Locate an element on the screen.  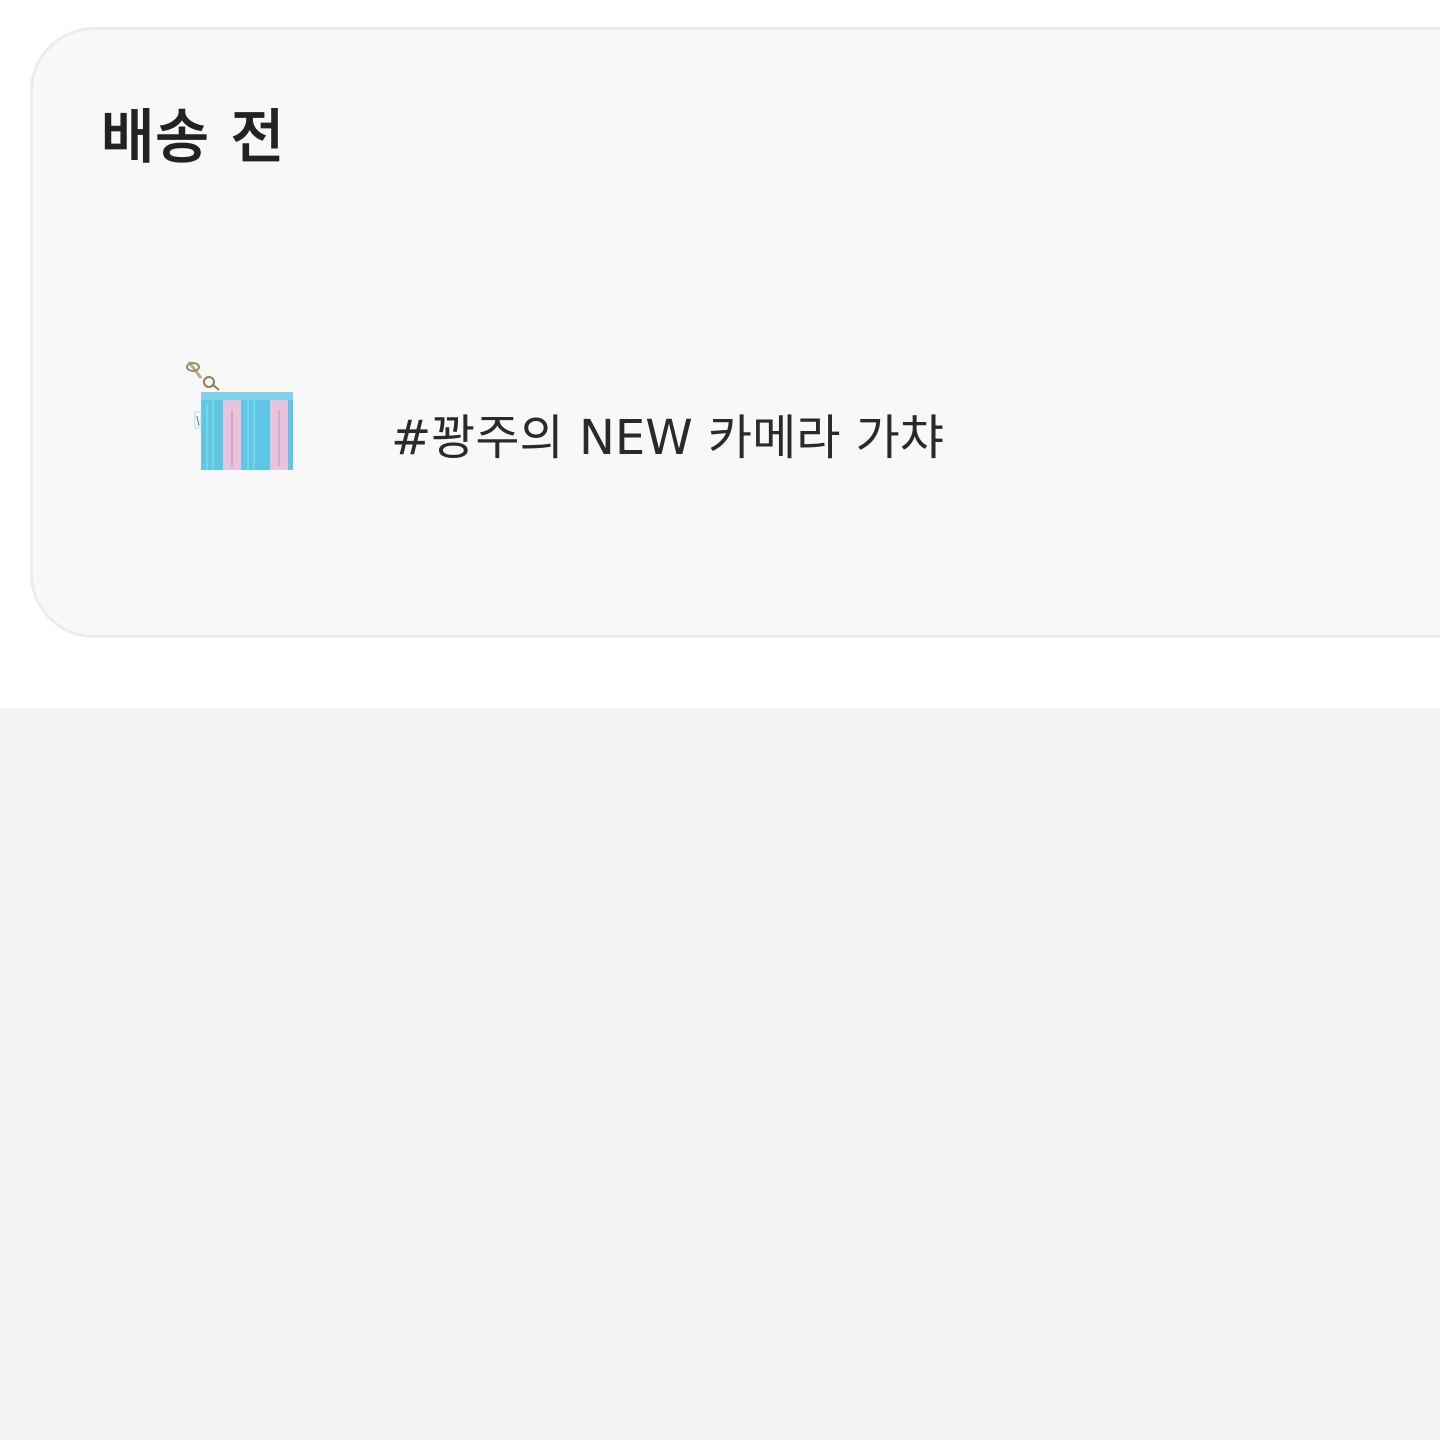
product-name: #꽝주의 NEW 카메라 가챠 is located at coordinates (667, 438).